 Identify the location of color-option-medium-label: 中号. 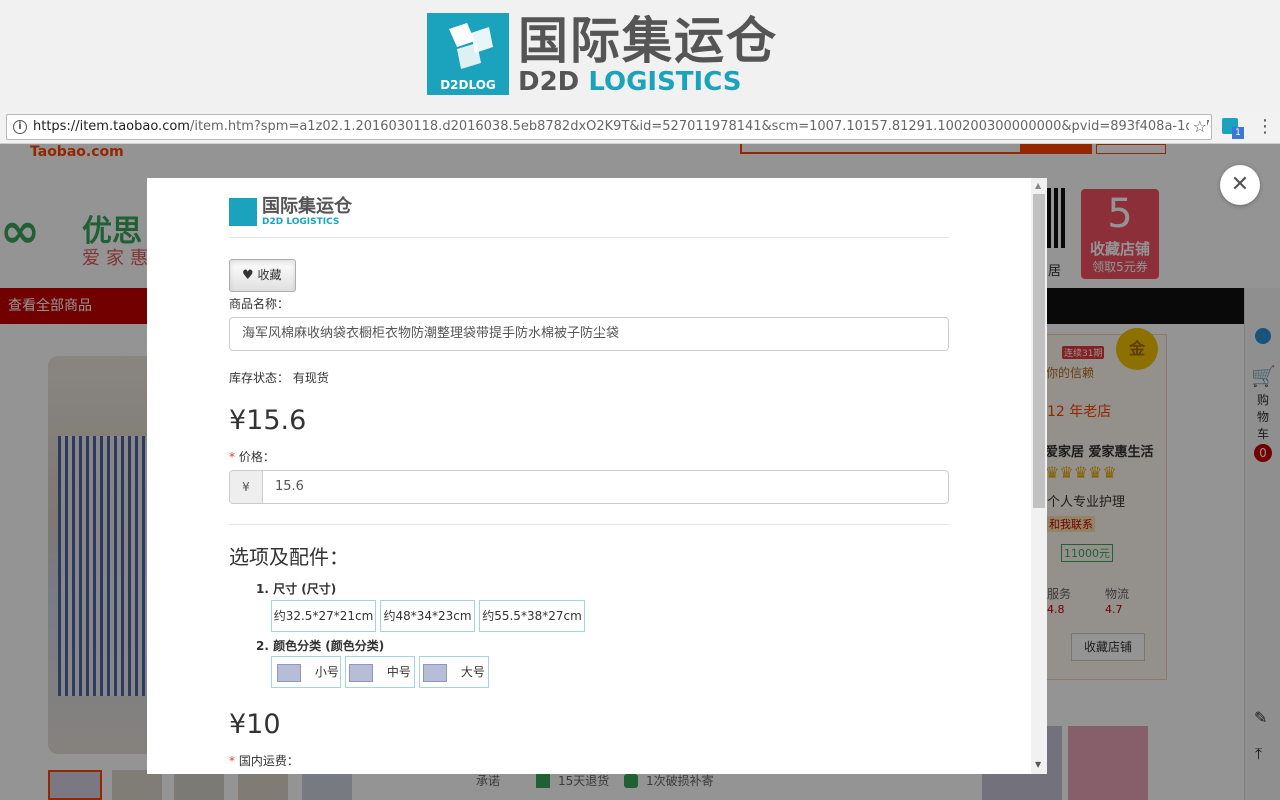
(398, 672).